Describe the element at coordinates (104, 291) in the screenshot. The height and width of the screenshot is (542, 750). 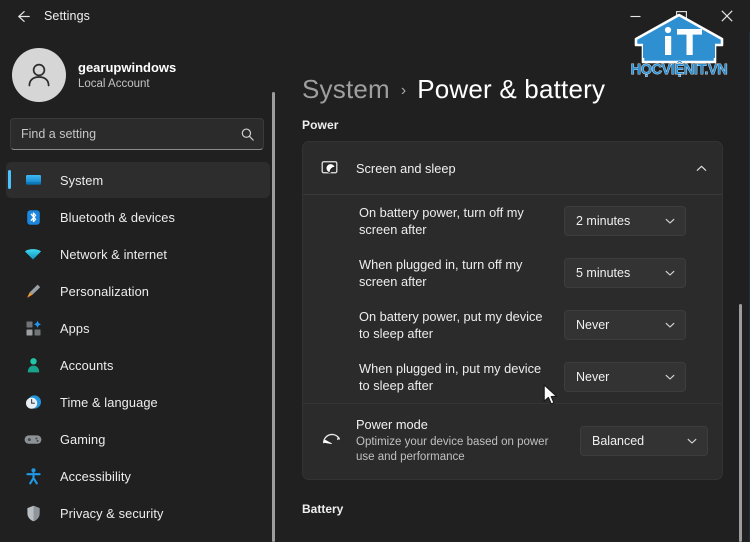
I see `sidebar-item-label: Personalization` at that location.